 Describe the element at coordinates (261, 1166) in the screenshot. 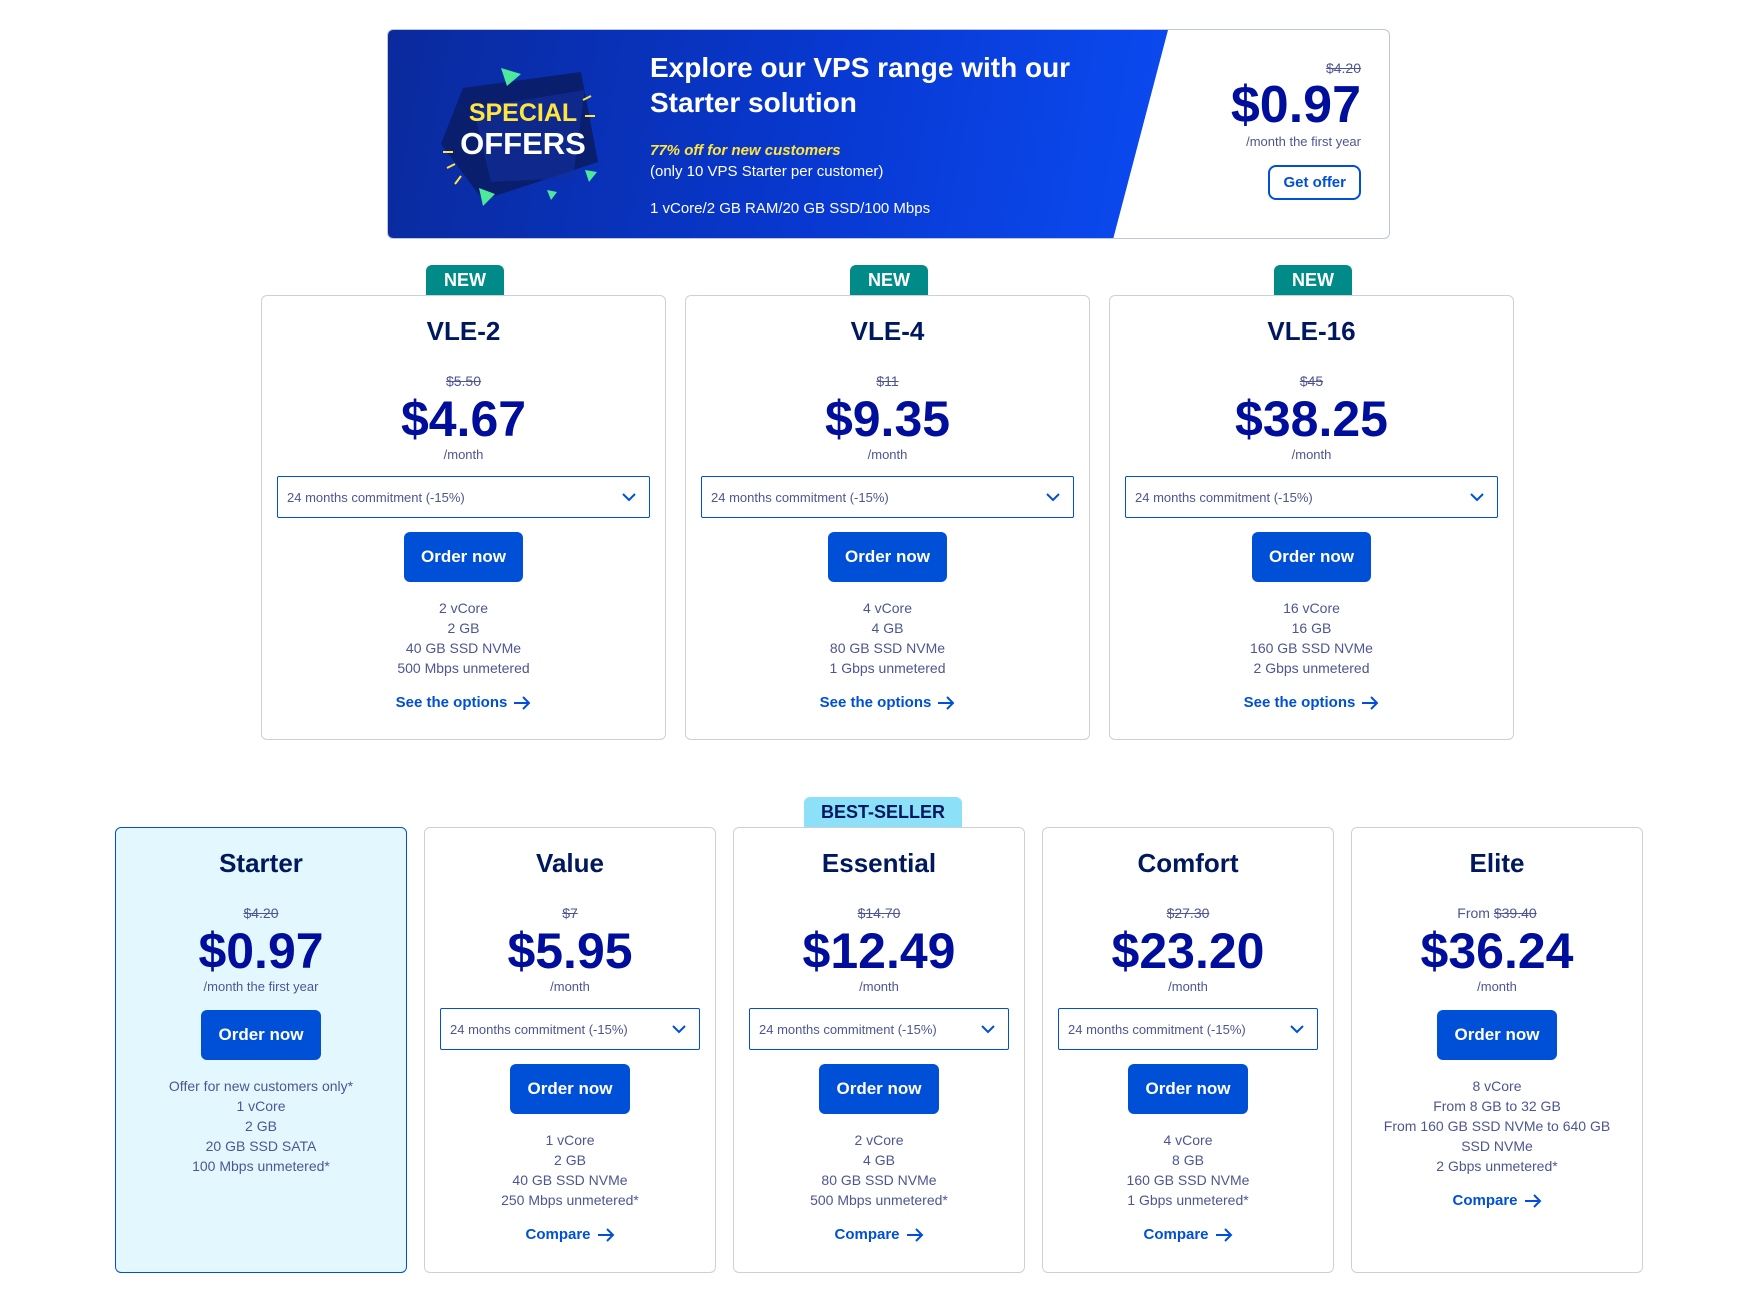

I see `feature-item: 100 Mbps unmetered*` at that location.